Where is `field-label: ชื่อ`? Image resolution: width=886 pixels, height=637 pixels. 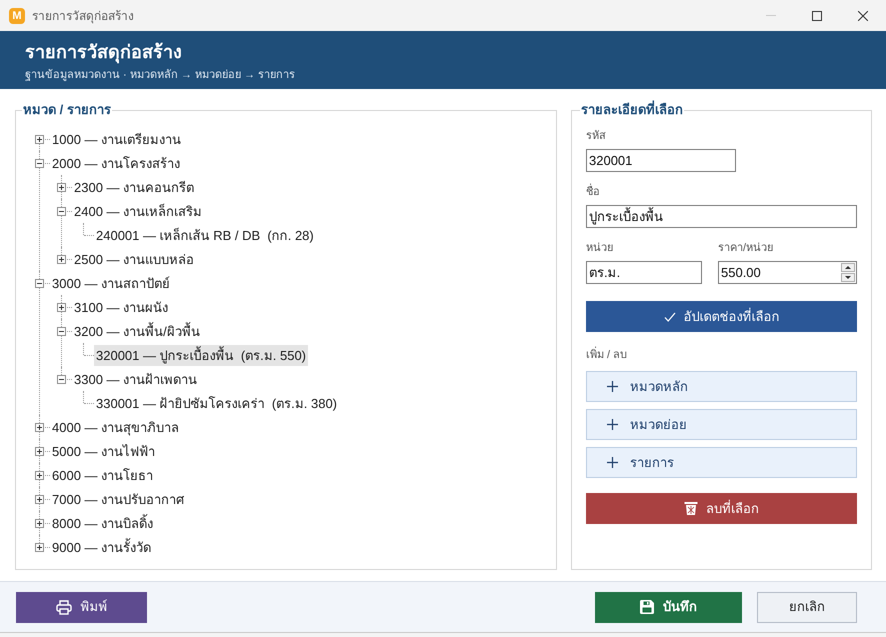 field-label: ชื่อ is located at coordinates (721, 192).